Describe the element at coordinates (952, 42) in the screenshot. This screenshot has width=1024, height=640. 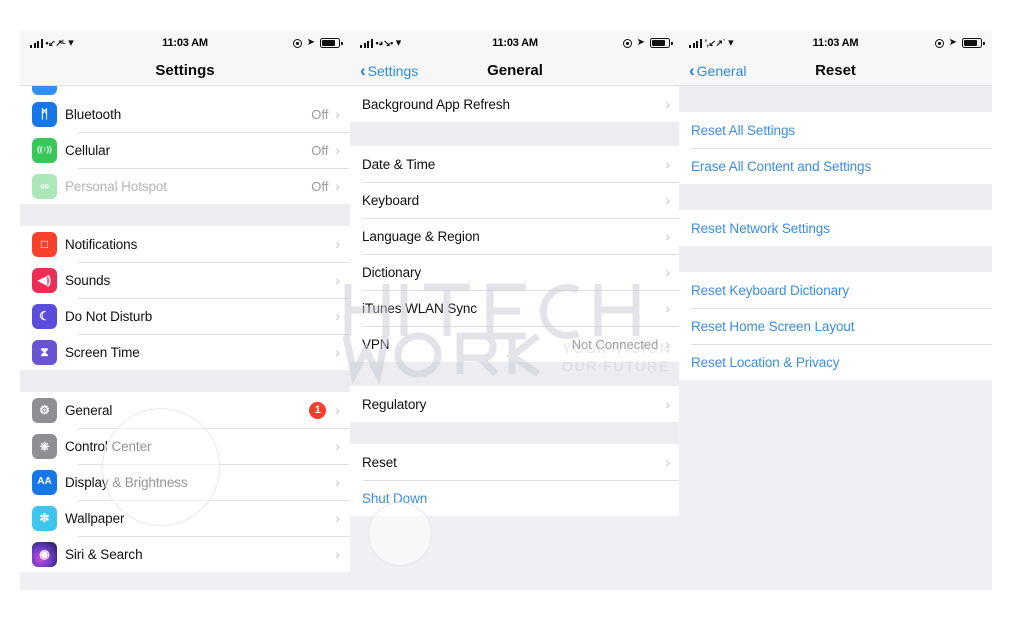
I see `location-arrow-icon: ➤` at that location.